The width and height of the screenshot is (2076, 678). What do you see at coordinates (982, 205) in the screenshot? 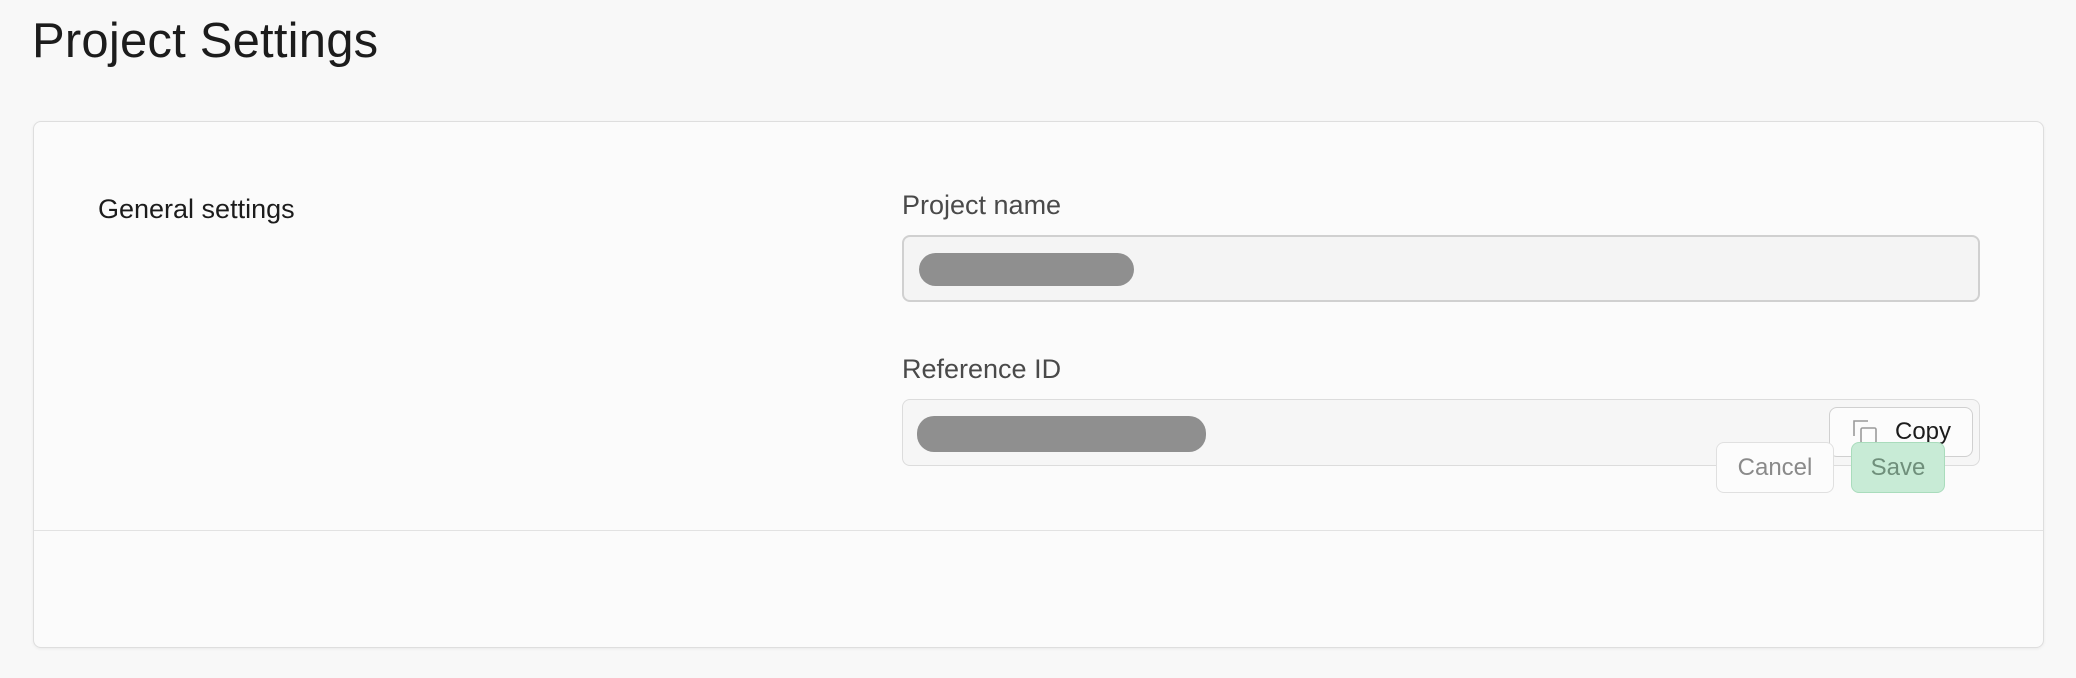
I see `project-name-label: Project name` at bounding box center [982, 205].